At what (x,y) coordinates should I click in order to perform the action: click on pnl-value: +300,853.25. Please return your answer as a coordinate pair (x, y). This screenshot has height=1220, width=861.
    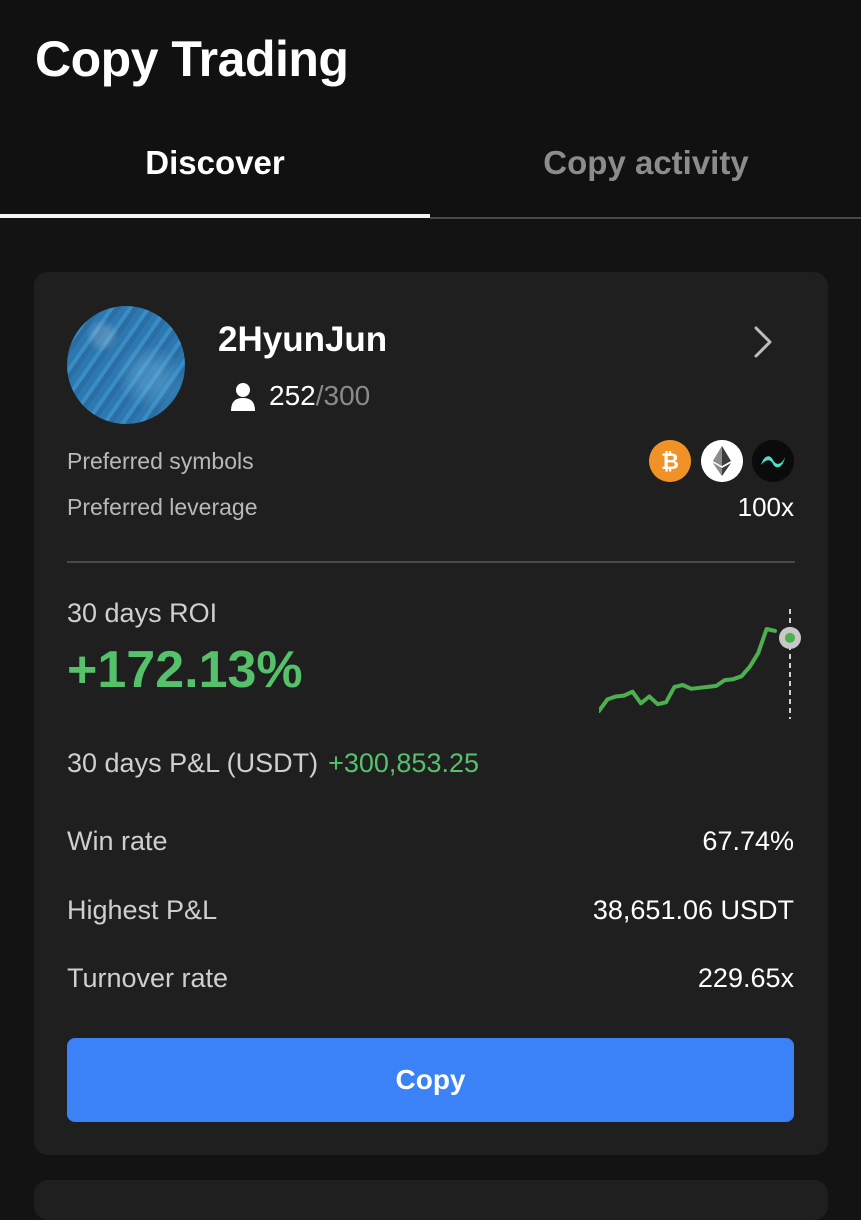
    Looking at the image, I should click on (403, 763).